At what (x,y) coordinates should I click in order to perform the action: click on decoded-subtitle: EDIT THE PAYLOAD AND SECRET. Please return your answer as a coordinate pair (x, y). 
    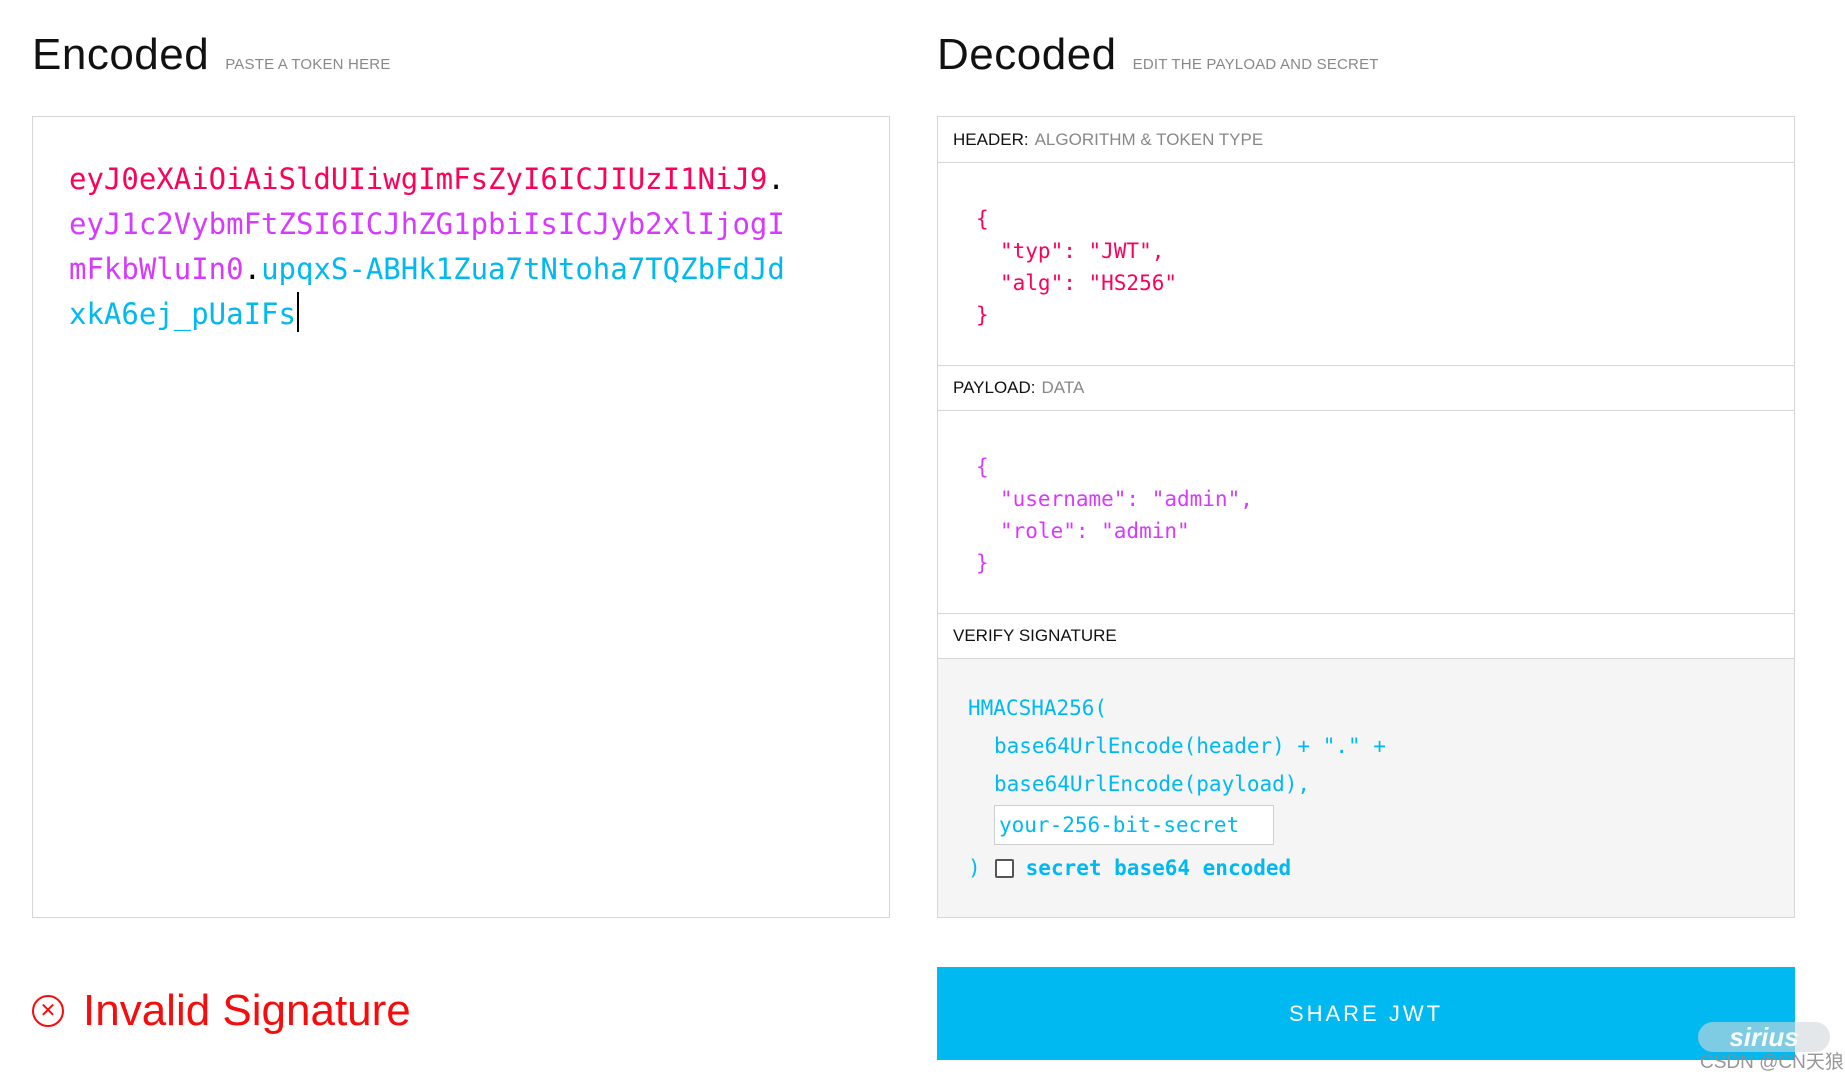
    Looking at the image, I should click on (1255, 64).